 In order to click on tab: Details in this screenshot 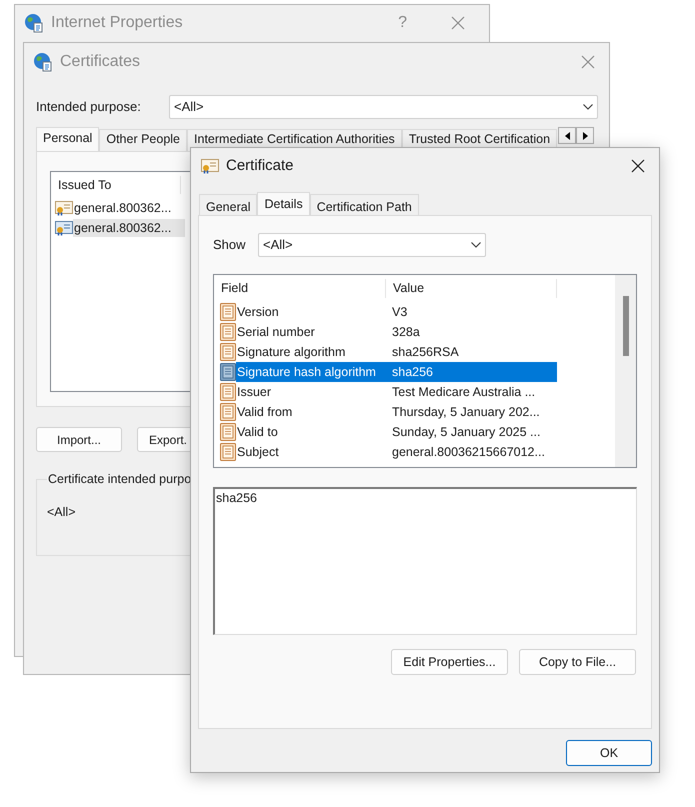, I will do `click(283, 203)`.